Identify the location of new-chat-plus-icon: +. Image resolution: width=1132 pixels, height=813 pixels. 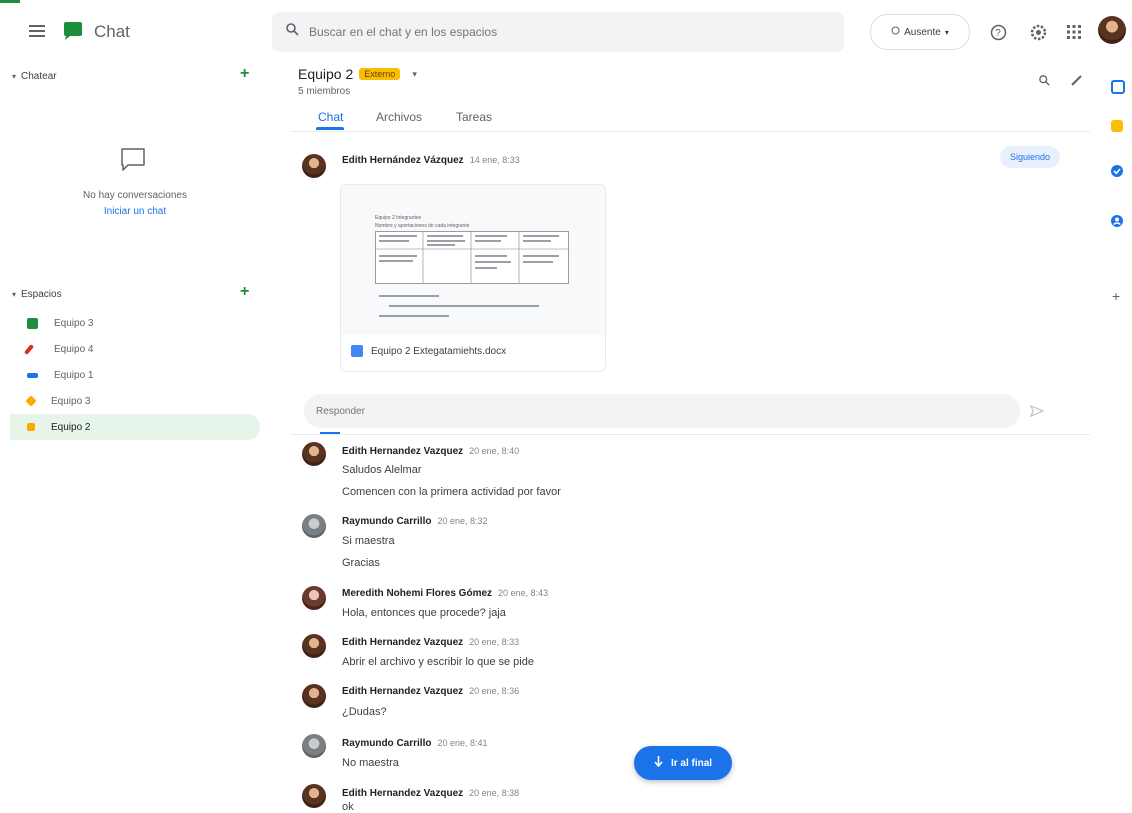
(244, 74).